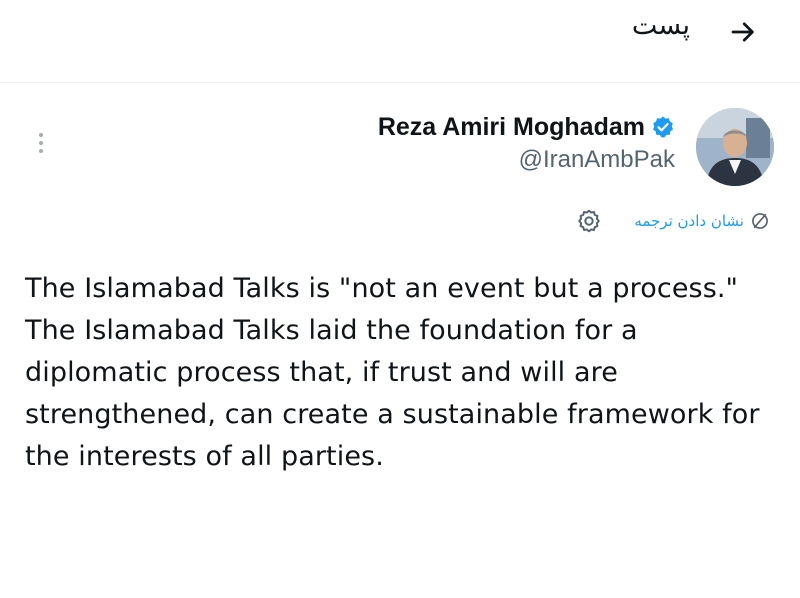 The height and width of the screenshot is (598, 800). I want to click on author-info: Reza Amiri Moghadam @IranAmbPak, so click(526, 143).